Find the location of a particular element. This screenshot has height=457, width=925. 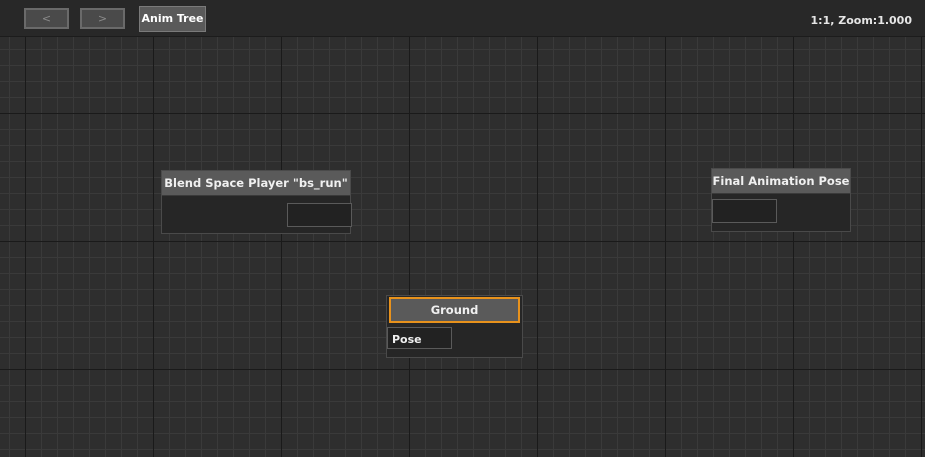

back-button: < is located at coordinates (46, 18).